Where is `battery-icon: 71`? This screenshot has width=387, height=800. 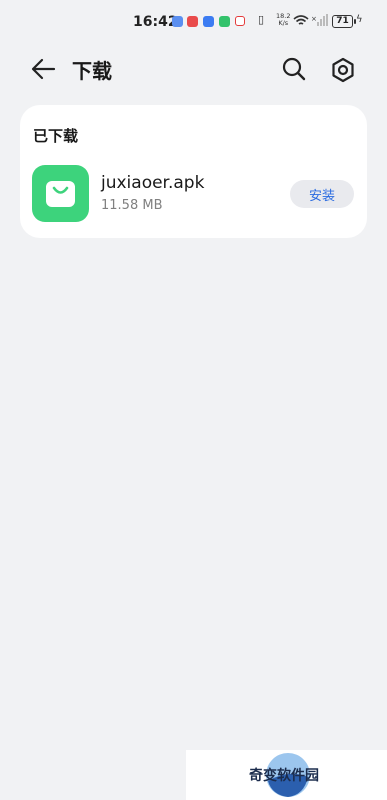 battery-icon: 71 is located at coordinates (344, 21).